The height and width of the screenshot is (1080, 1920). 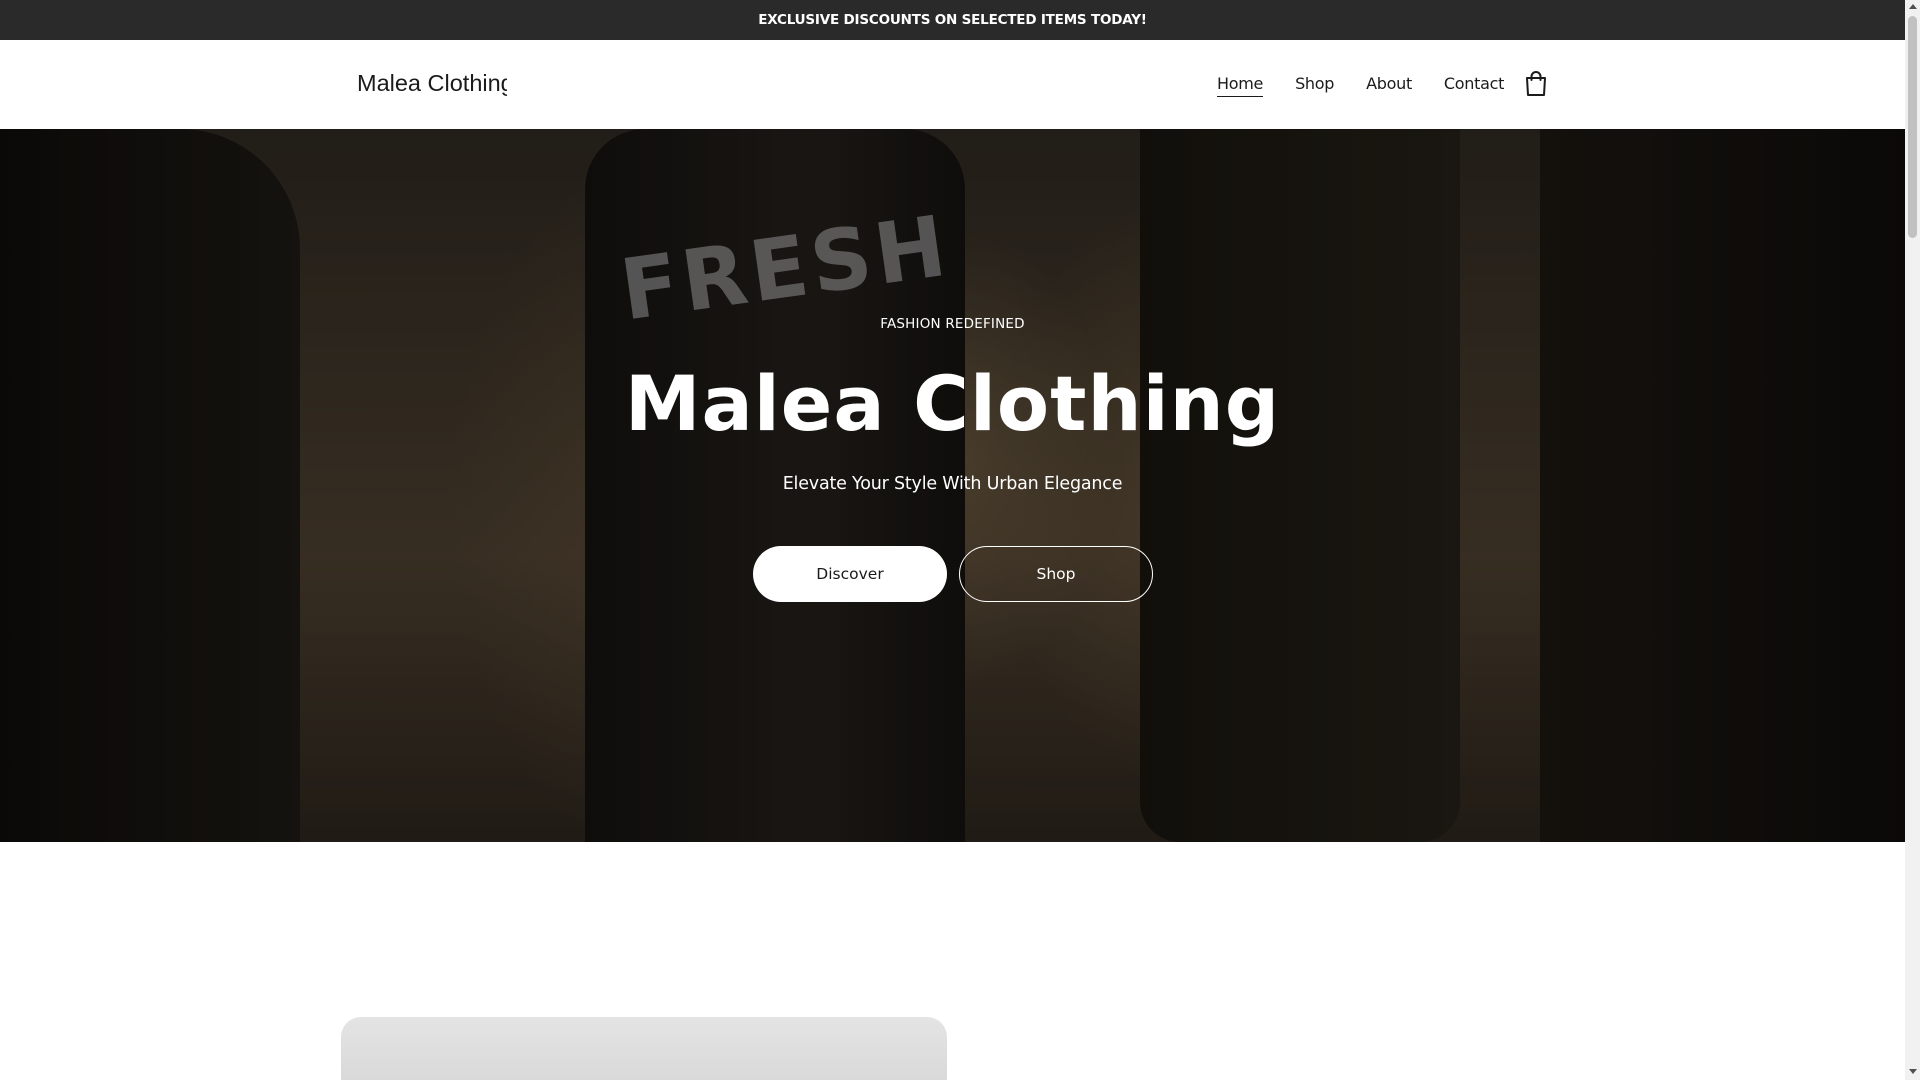 What do you see at coordinates (1389, 85) in the screenshot?
I see `nav-about: About` at bounding box center [1389, 85].